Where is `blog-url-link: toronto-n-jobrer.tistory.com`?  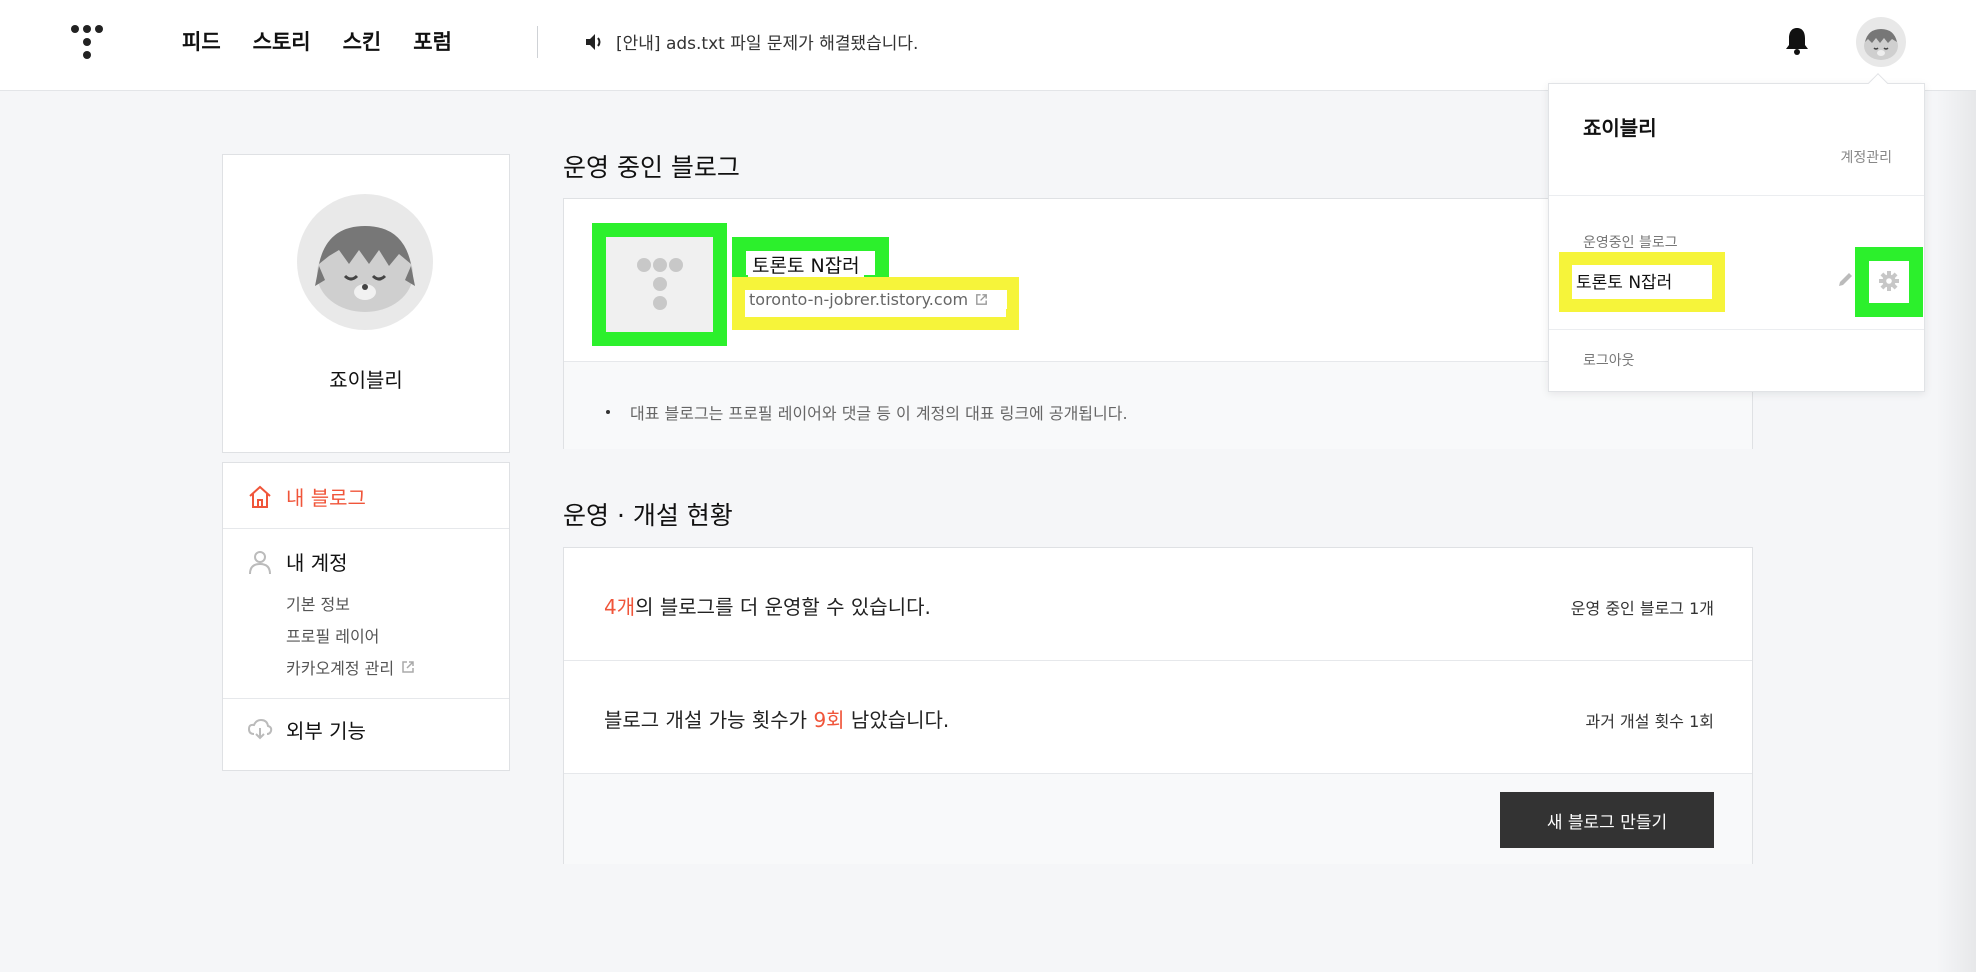
blog-url-link: toronto-n-jobrer.tistory.com is located at coordinates (876, 299).